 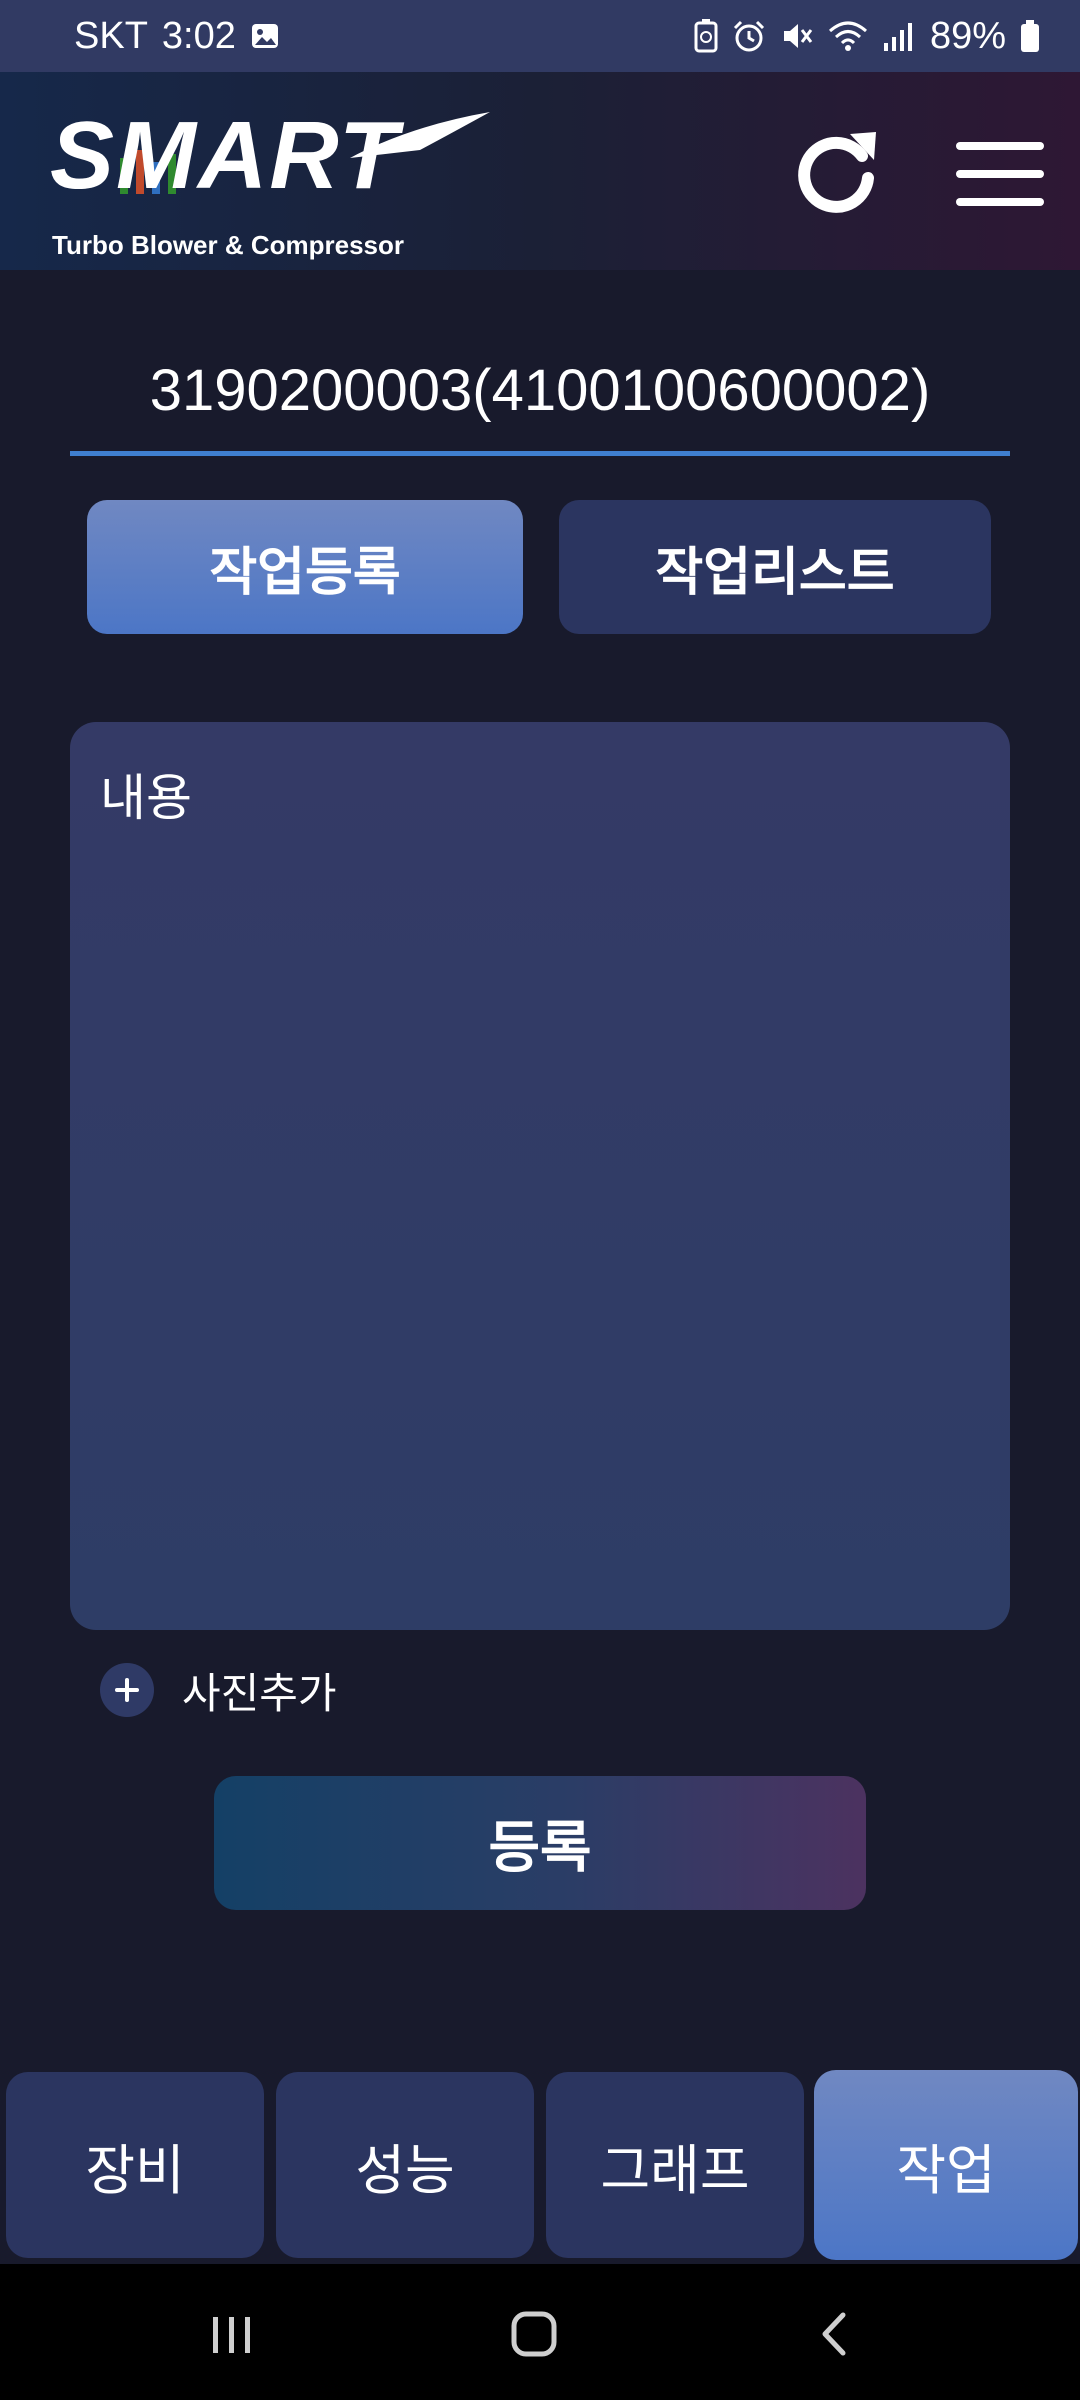 I want to click on add-photo-label: 사진추가, so click(x=259, y=1693).